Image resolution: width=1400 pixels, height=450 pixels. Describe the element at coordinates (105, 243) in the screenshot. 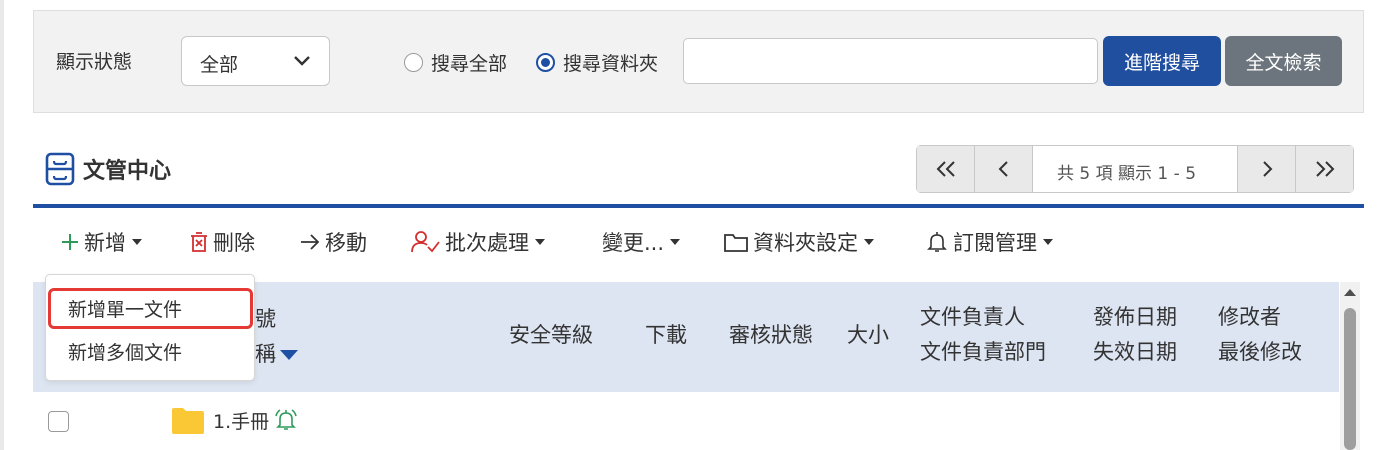

I see `add-menu-label: 新增` at that location.